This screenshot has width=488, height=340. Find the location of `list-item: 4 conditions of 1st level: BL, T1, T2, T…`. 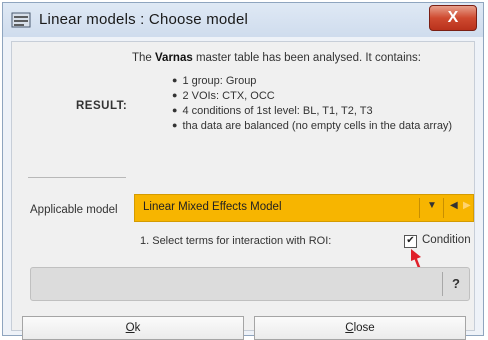

list-item: 4 conditions of 1st level: BL, T1, T2, T… is located at coordinates (312, 111).